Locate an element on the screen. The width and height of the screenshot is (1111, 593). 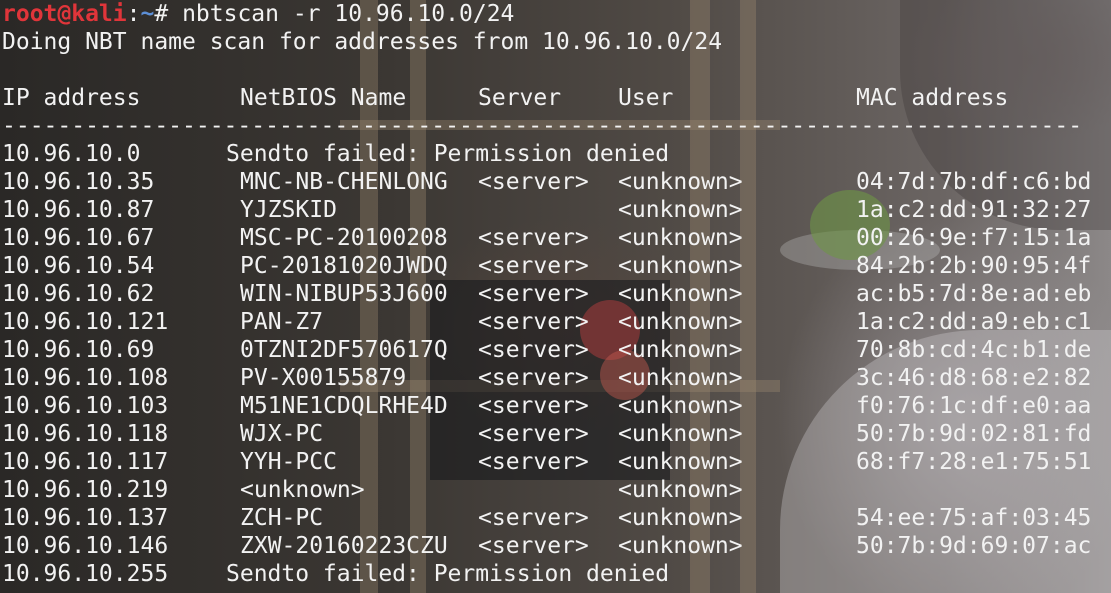
row-ip: 10.96.10.108 is located at coordinates (85, 378).